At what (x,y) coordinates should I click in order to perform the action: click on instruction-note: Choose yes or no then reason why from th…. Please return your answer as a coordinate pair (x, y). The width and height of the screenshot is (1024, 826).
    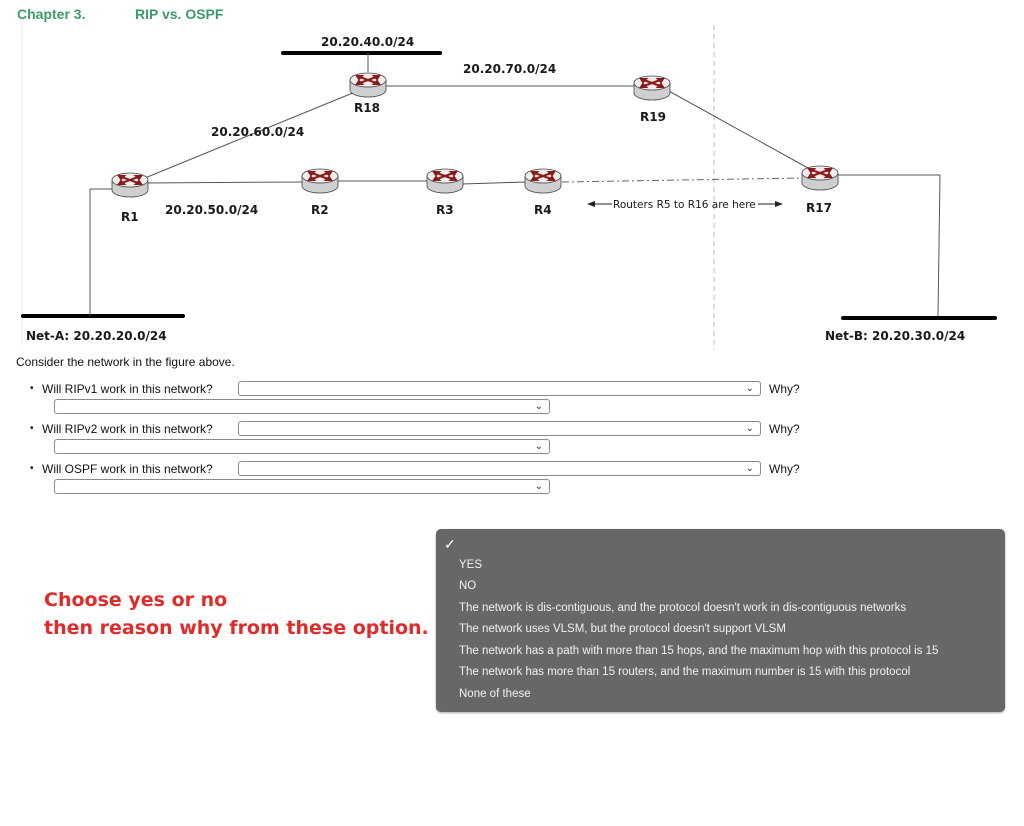
    Looking at the image, I should click on (236, 614).